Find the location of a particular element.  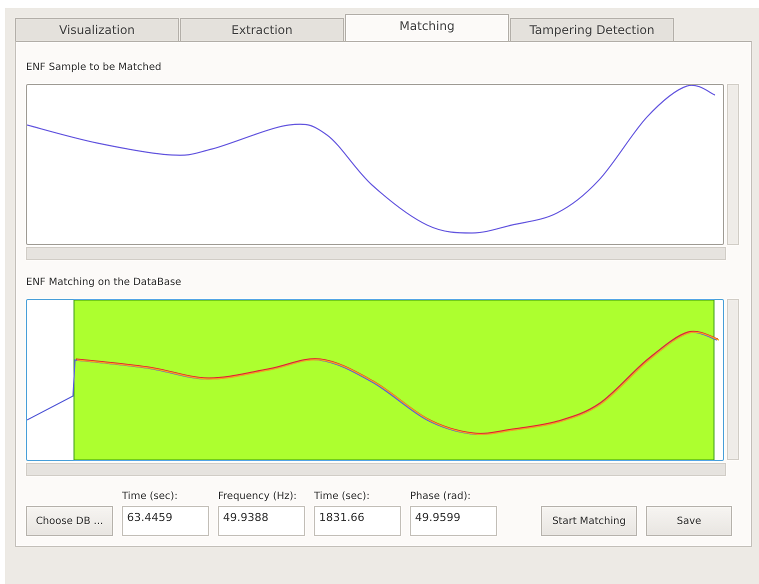

input-field: 49.9388 is located at coordinates (261, 521).